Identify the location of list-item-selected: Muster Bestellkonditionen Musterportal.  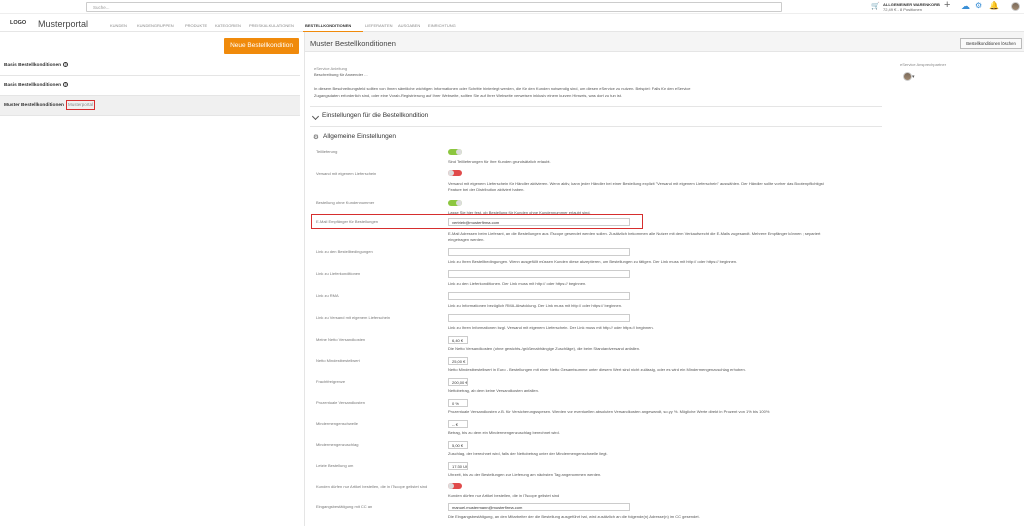
(150, 106).